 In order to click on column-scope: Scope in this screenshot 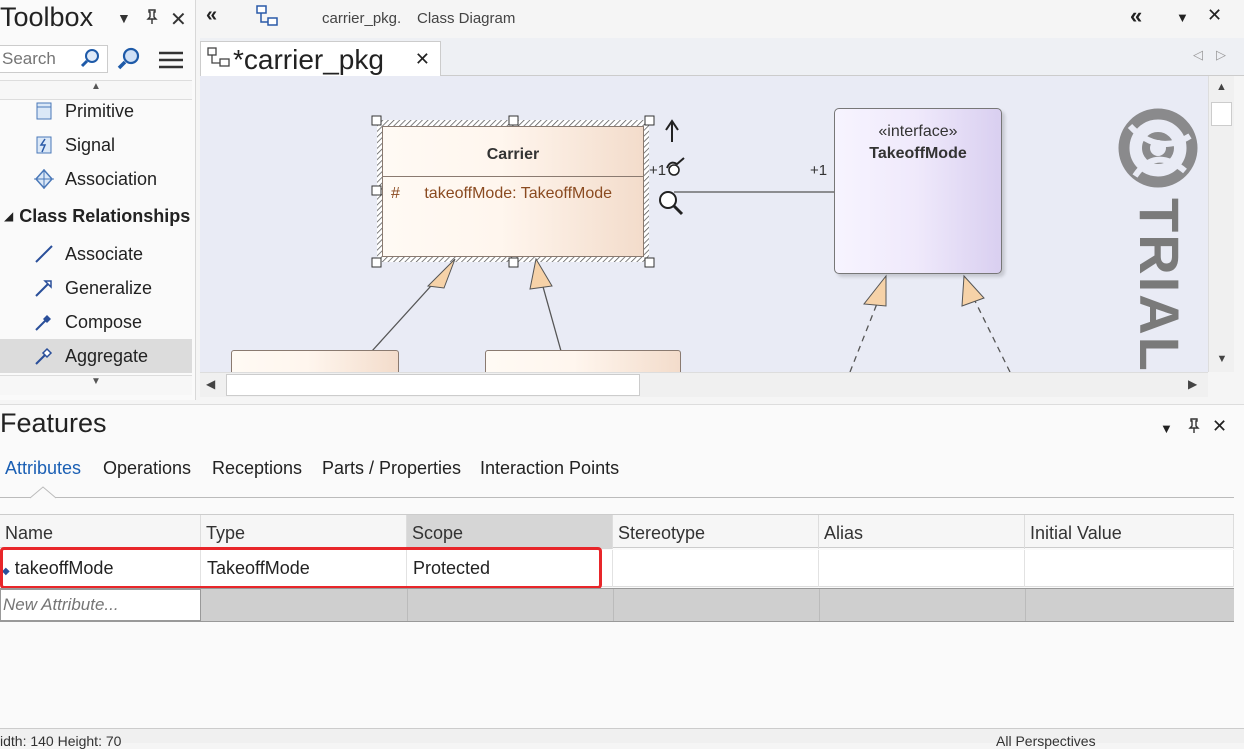, I will do `click(510, 532)`.